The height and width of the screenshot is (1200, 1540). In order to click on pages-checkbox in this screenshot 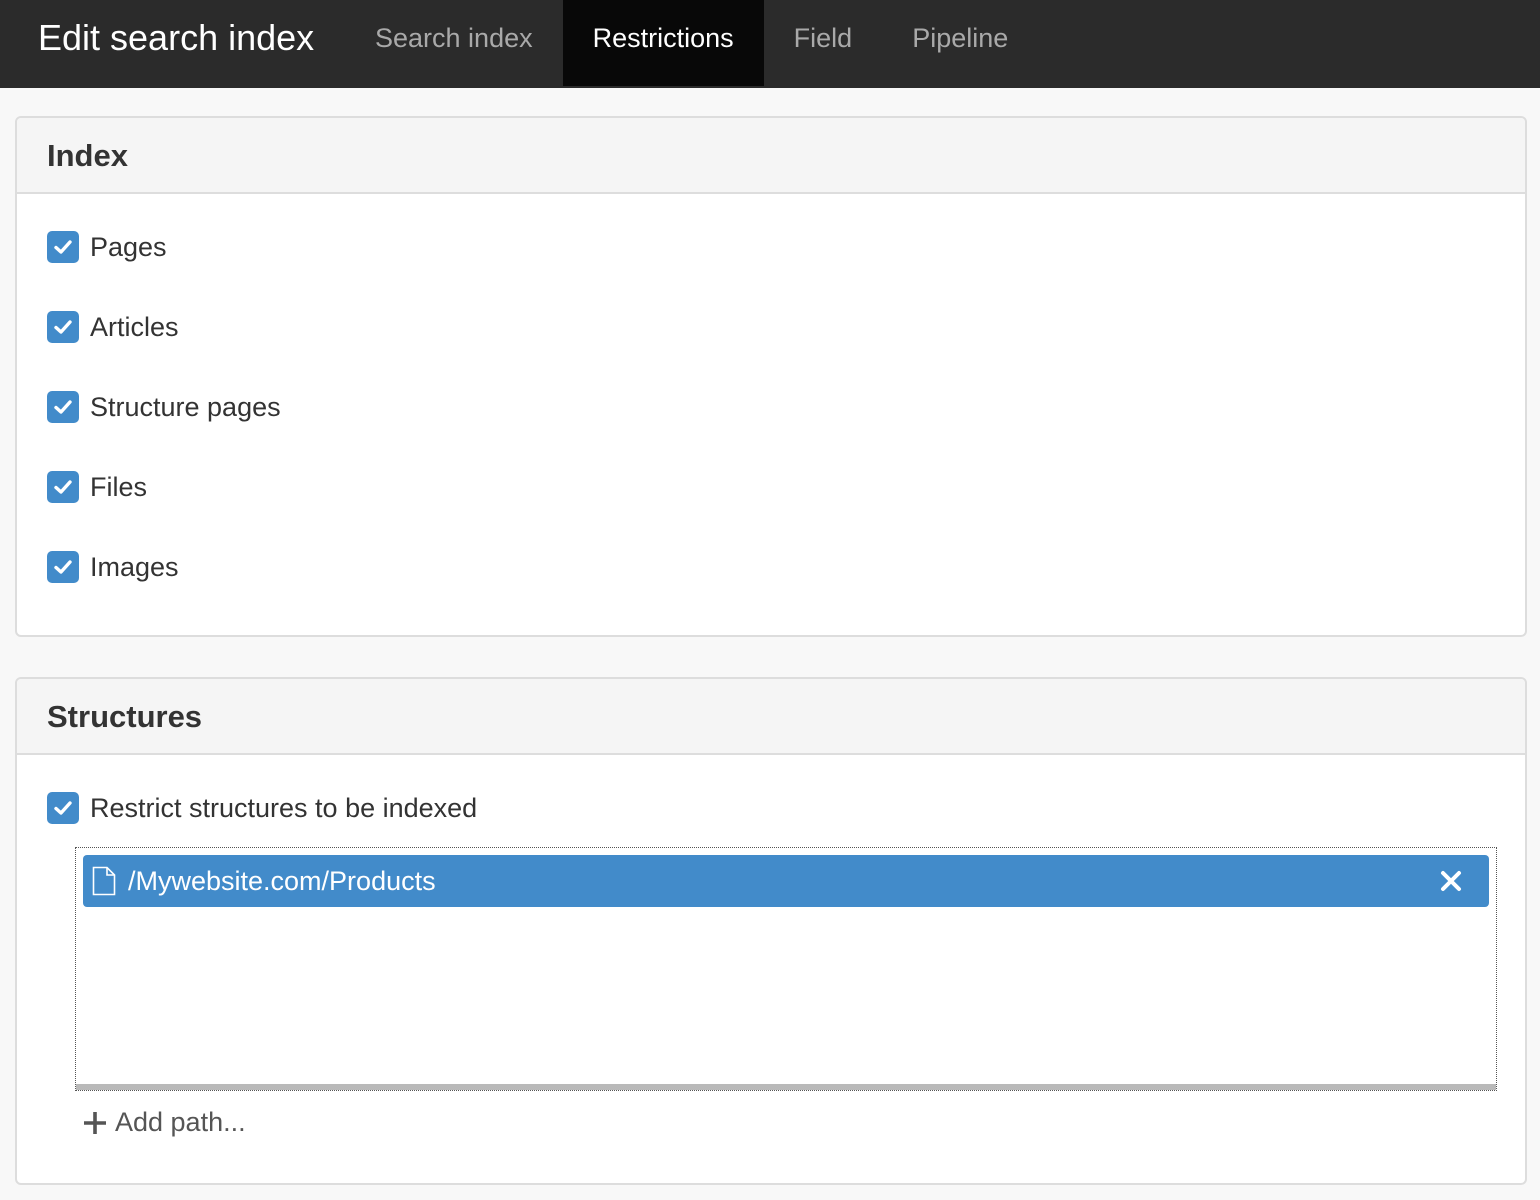, I will do `click(63, 247)`.